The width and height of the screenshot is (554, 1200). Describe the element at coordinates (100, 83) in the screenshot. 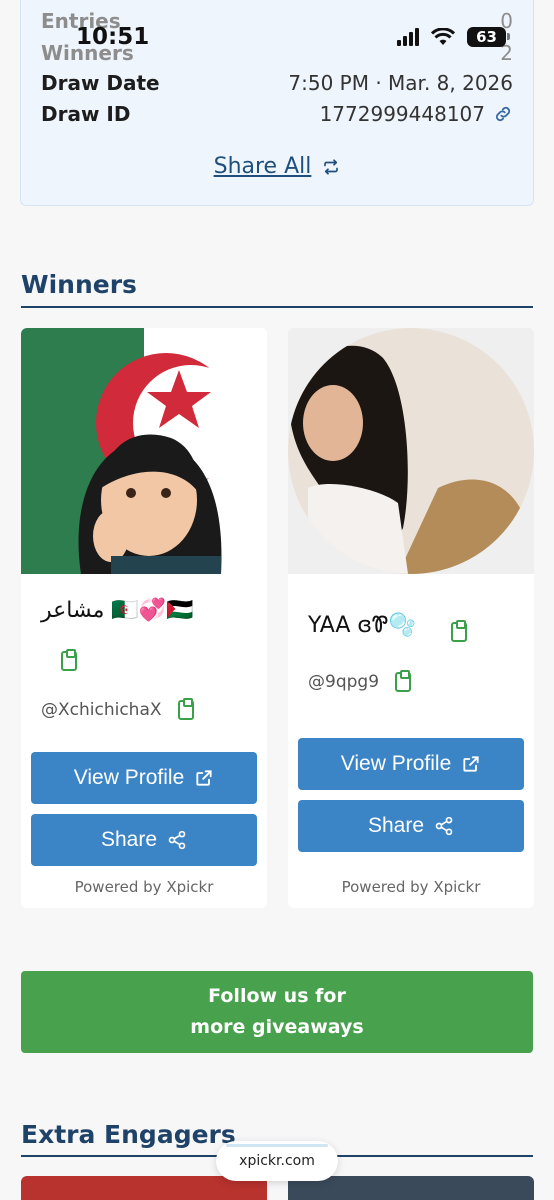

I see `draw-date-label: Draw Date` at that location.